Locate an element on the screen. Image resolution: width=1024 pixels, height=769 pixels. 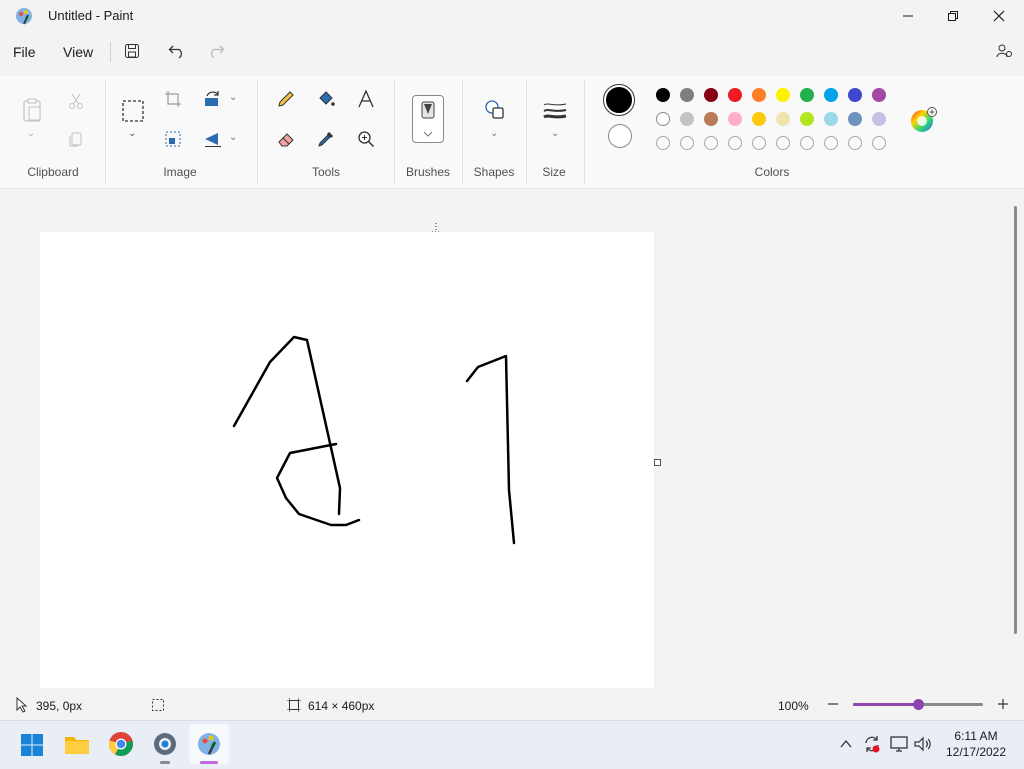
paste-chevron-icon: ⌄ is located at coordinates (31, 133).